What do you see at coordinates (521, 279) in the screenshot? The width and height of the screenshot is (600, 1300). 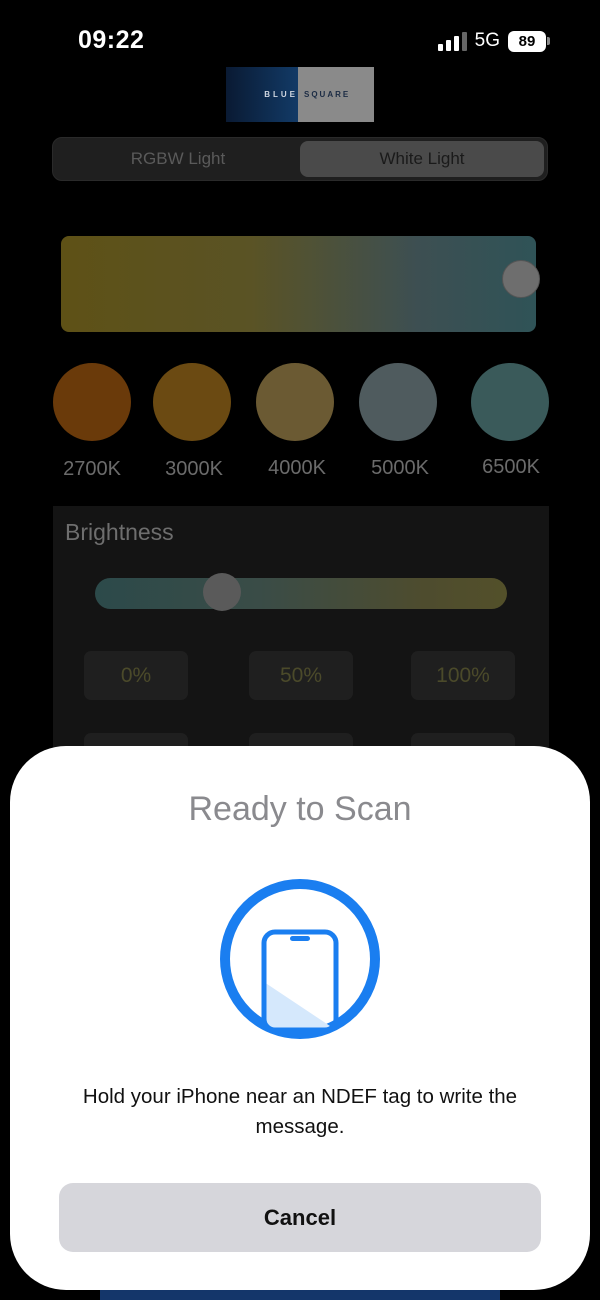 I see `color-temperature-thumb` at bounding box center [521, 279].